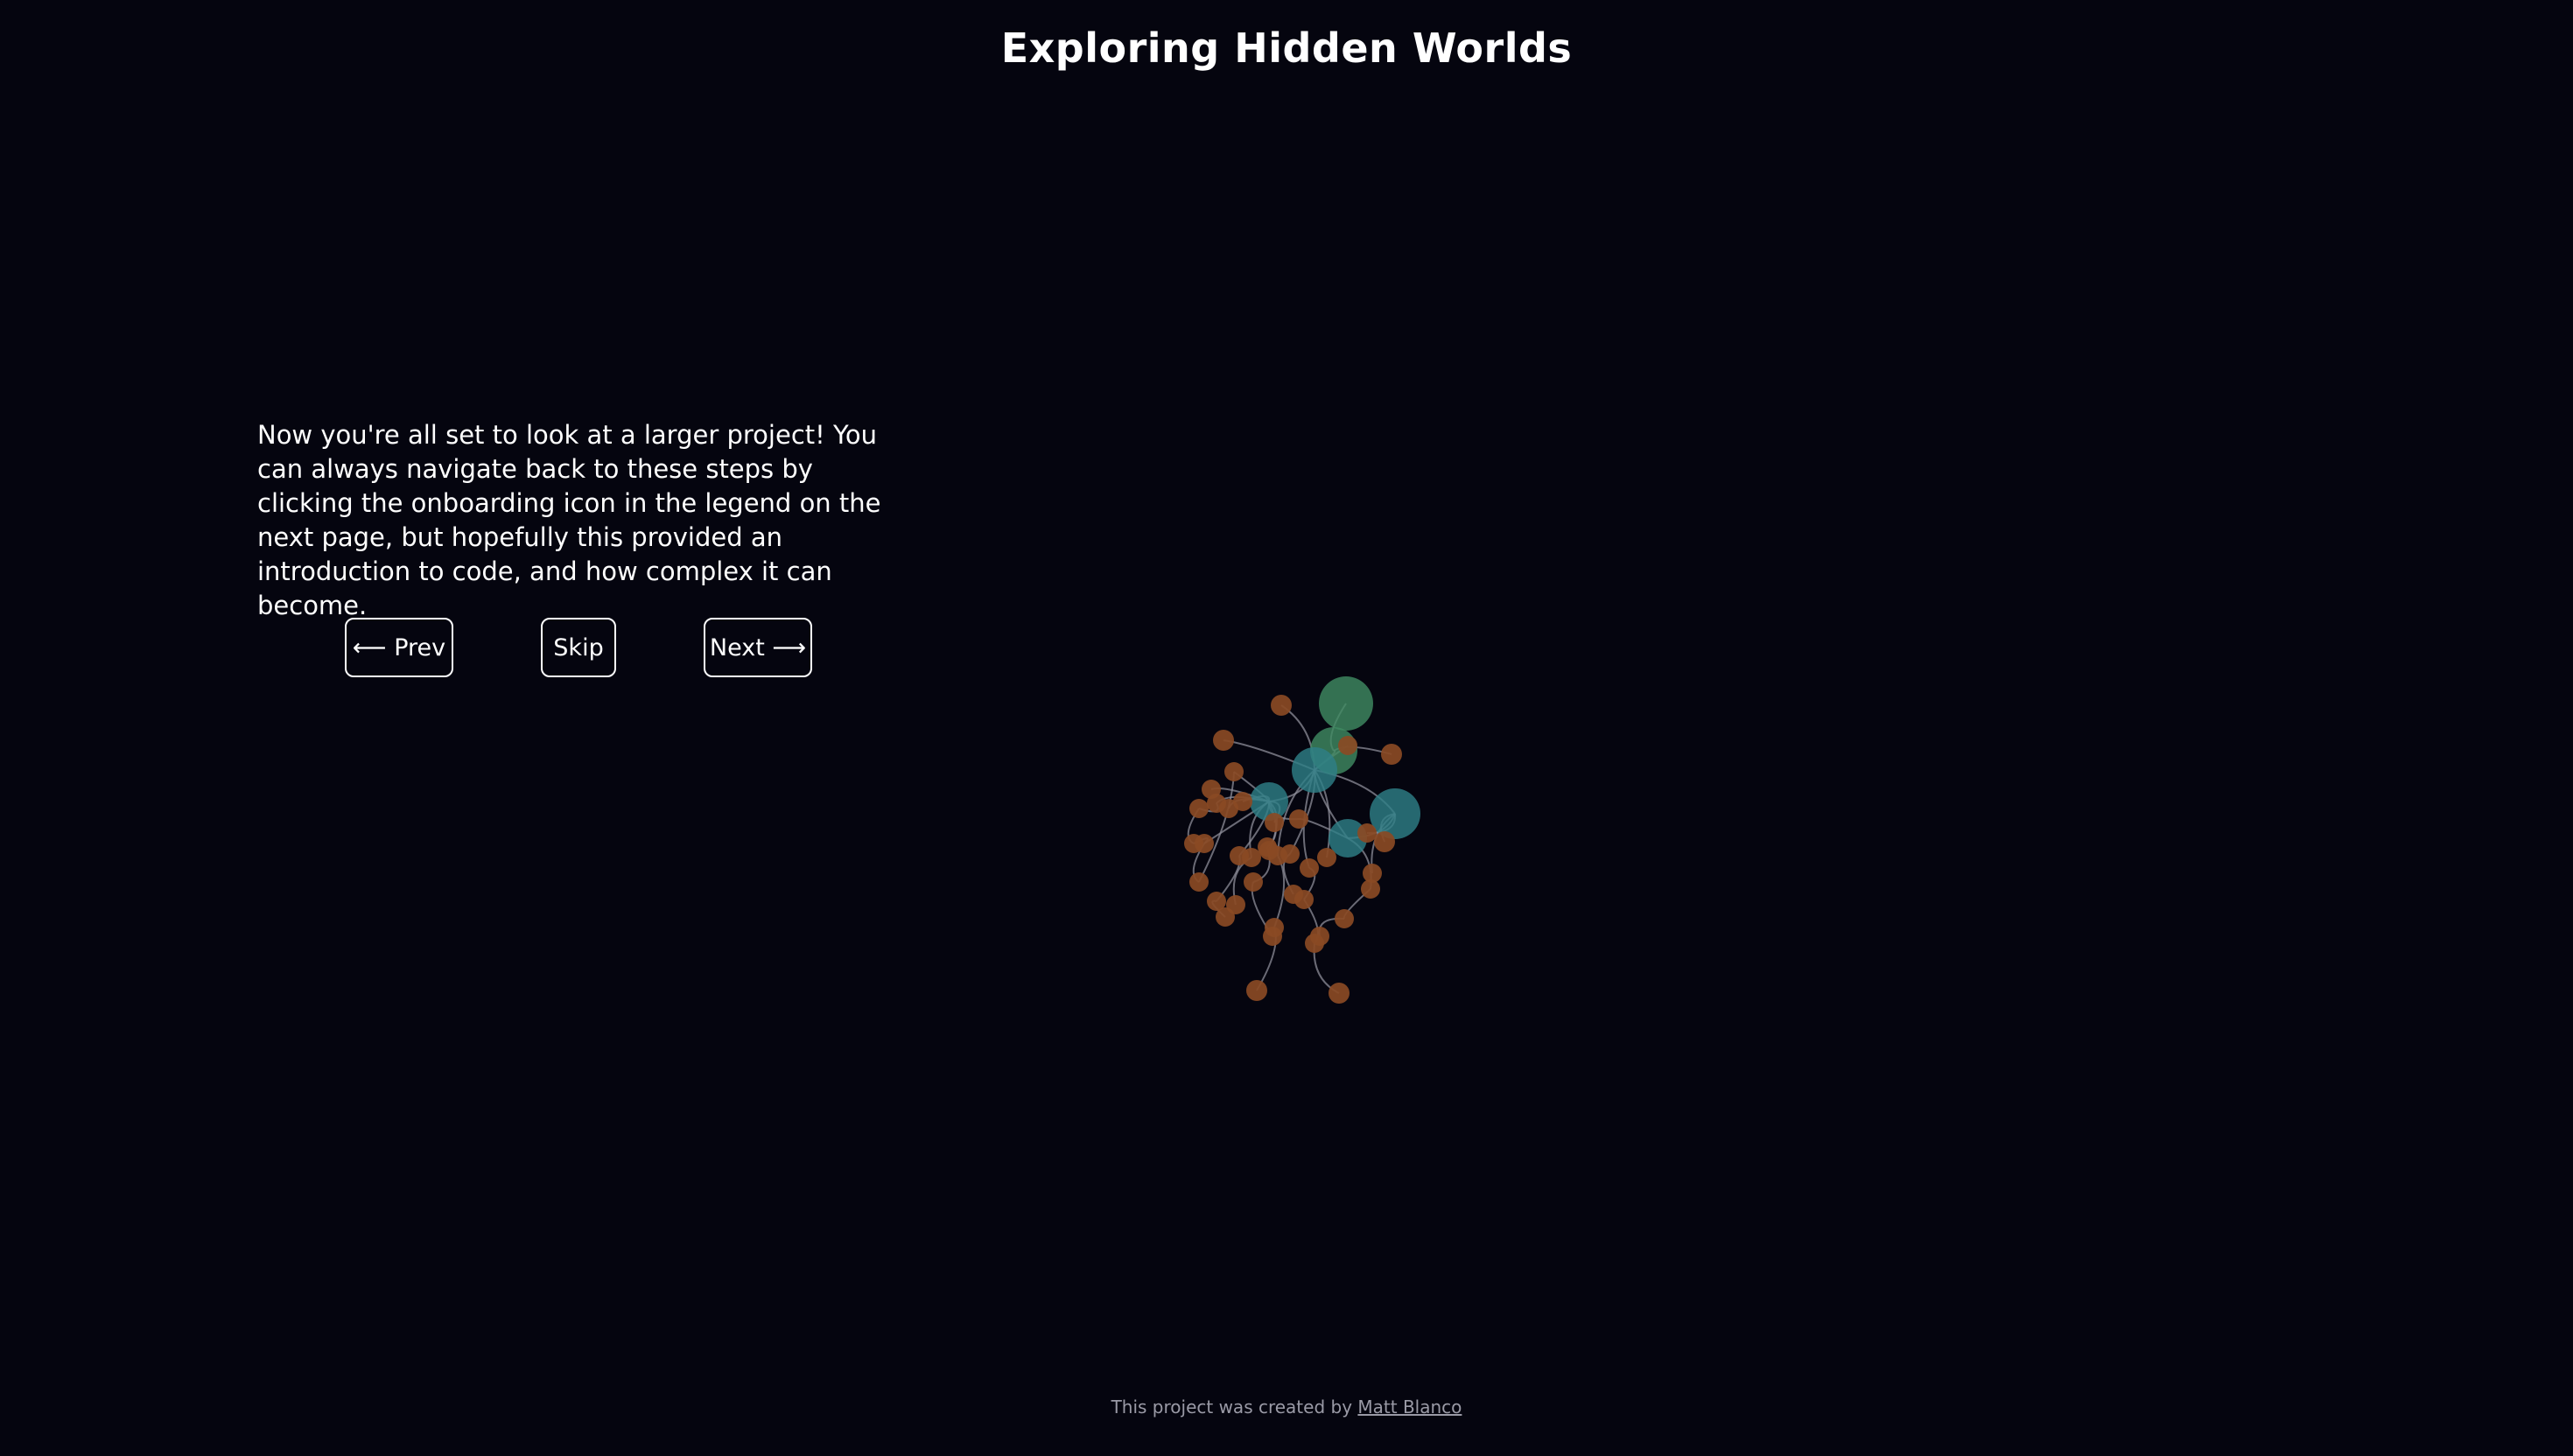  I want to click on next-button: Next ⟶, so click(758, 647).